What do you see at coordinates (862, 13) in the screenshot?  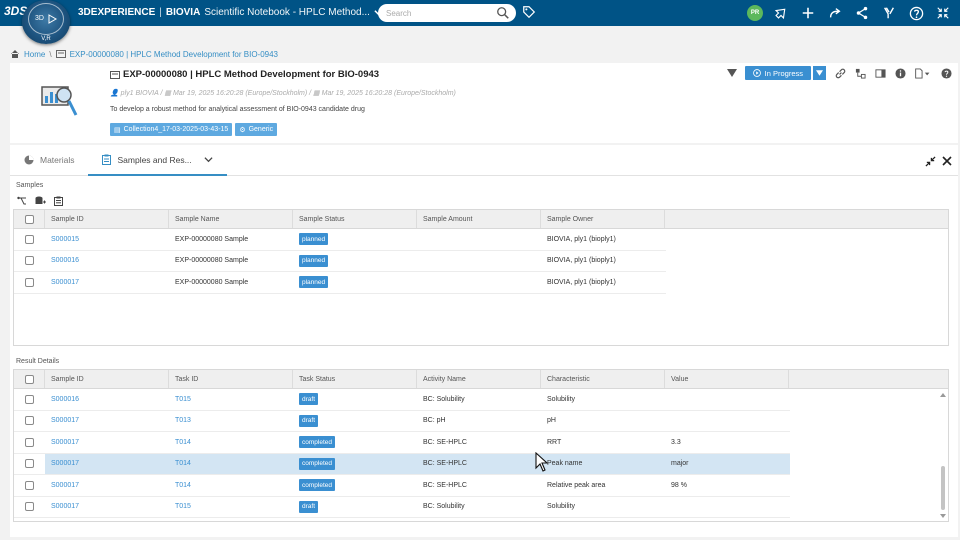 I see `network-icon` at bounding box center [862, 13].